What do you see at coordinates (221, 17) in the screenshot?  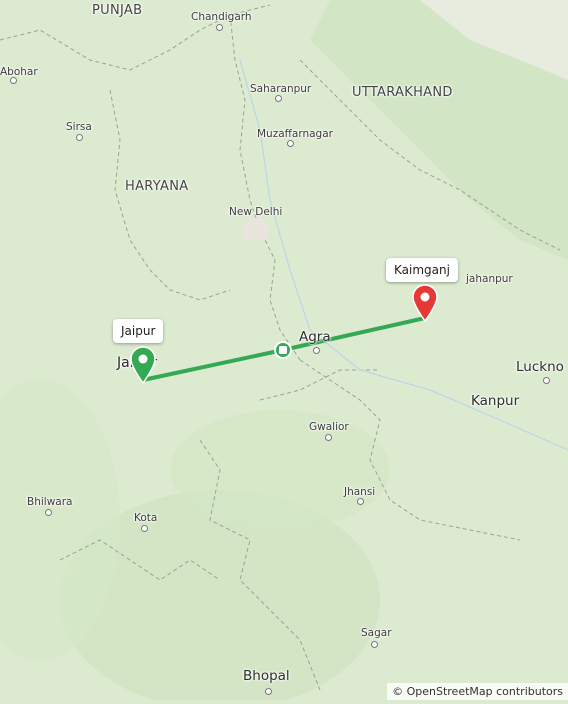 I see `city-label-chandigarh: Chandigarh` at bounding box center [221, 17].